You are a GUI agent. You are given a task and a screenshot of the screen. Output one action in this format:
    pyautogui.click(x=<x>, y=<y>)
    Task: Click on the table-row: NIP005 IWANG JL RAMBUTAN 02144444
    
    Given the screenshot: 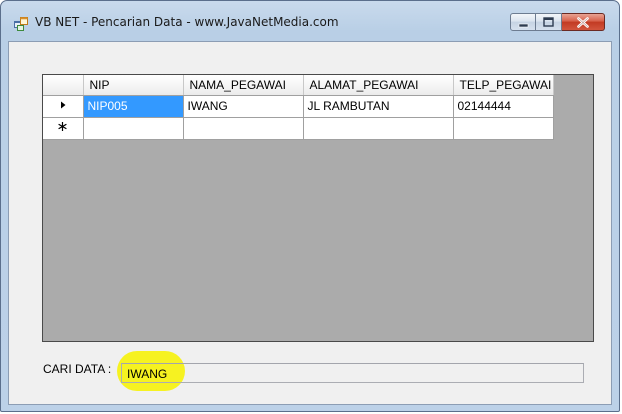 What is the action you would take?
    pyautogui.click(x=298, y=106)
    